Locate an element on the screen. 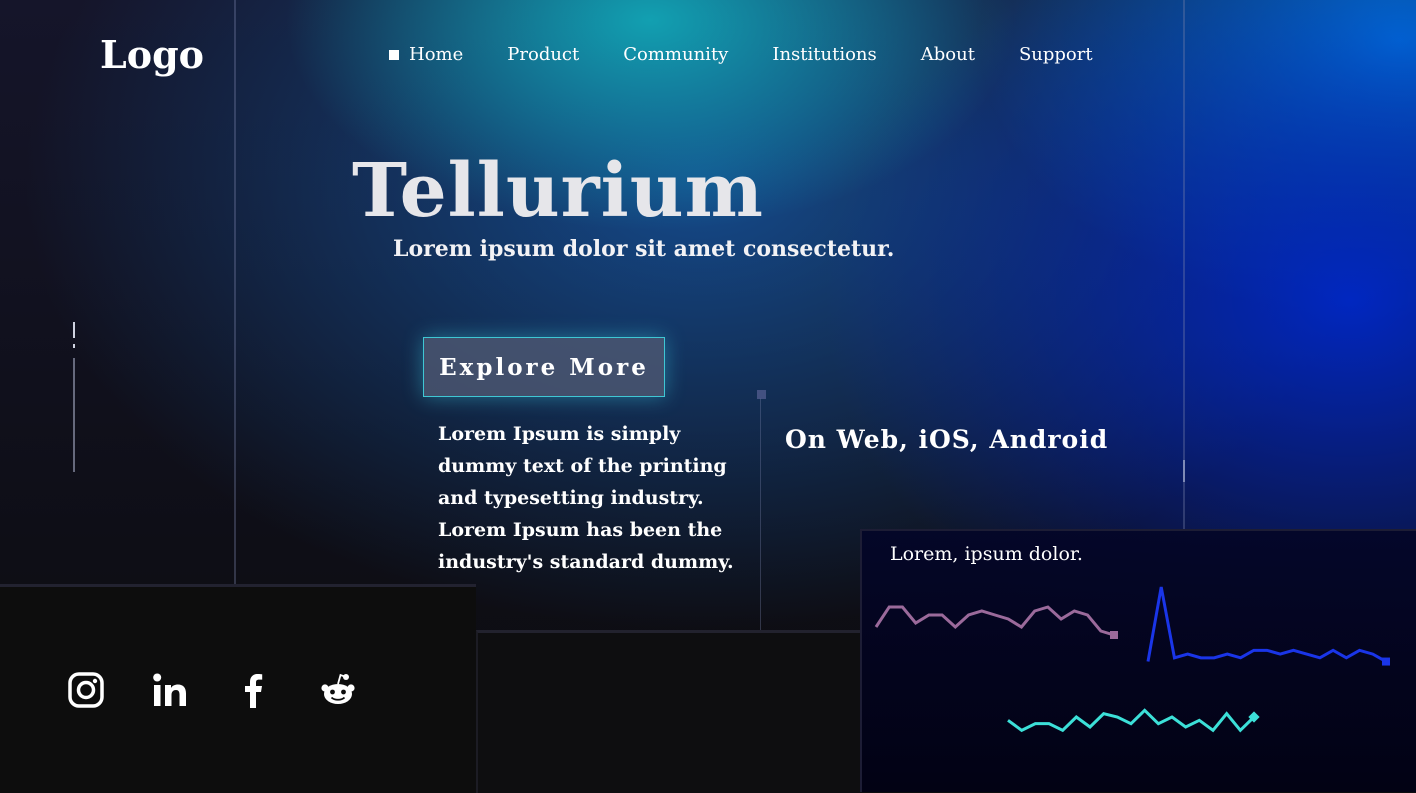 The image size is (1416, 793). nav-item-community: Community is located at coordinates (675, 54).